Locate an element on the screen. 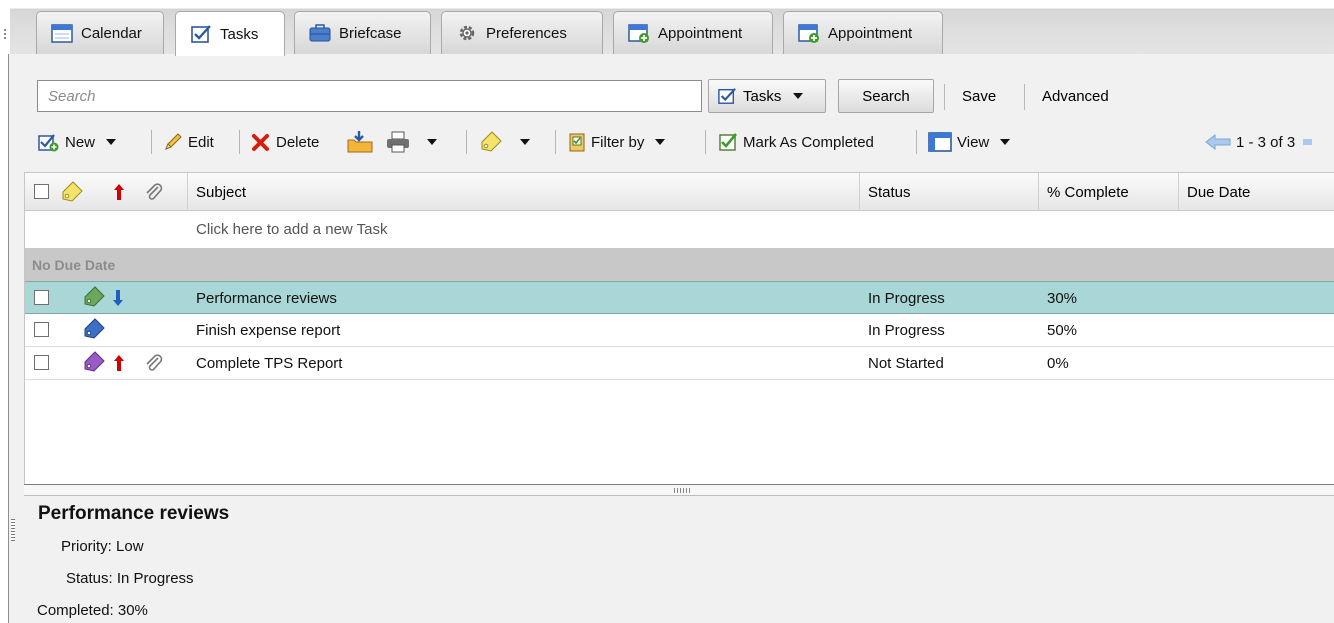 Image resolution: width=1334 pixels, height=623 pixels. tab-appointment-2-label: Appointment is located at coordinates (870, 33).